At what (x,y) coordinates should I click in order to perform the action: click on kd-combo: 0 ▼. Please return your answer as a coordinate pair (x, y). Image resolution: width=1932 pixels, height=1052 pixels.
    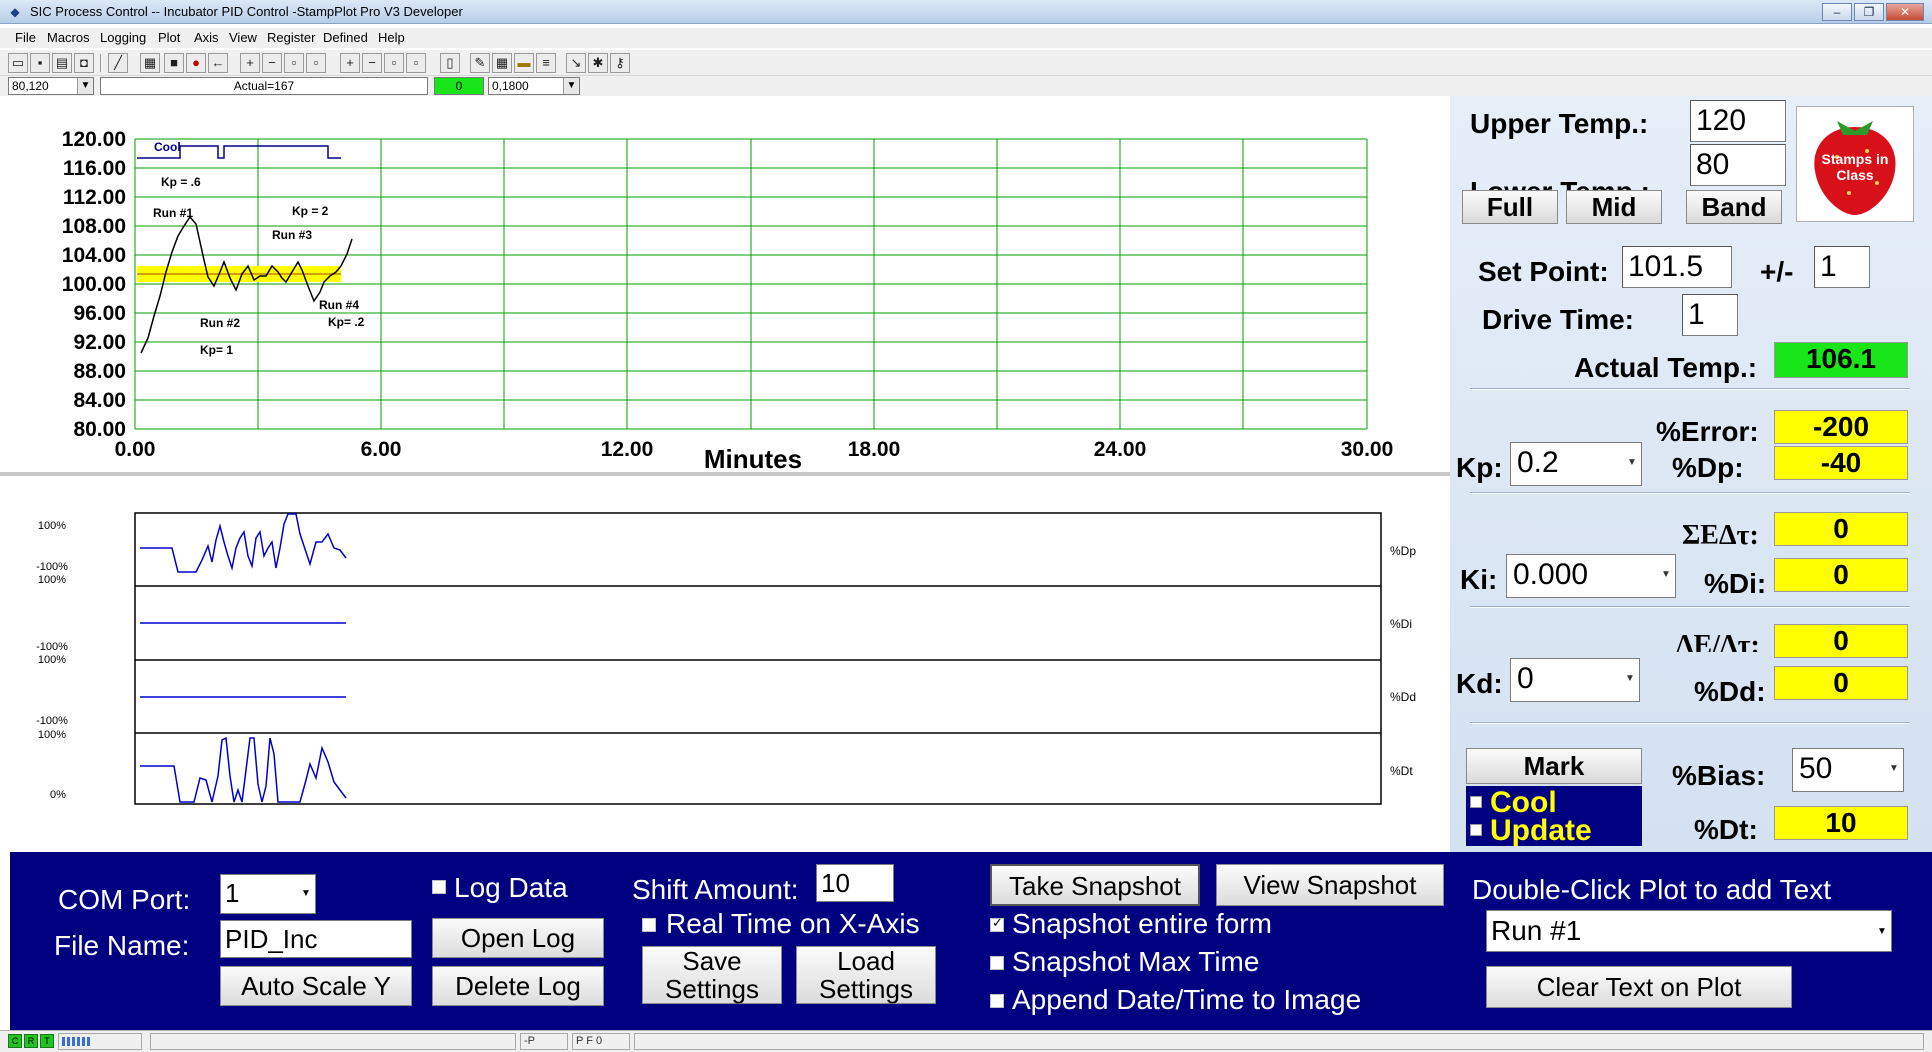
    Looking at the image, I should click on (1575, 680).